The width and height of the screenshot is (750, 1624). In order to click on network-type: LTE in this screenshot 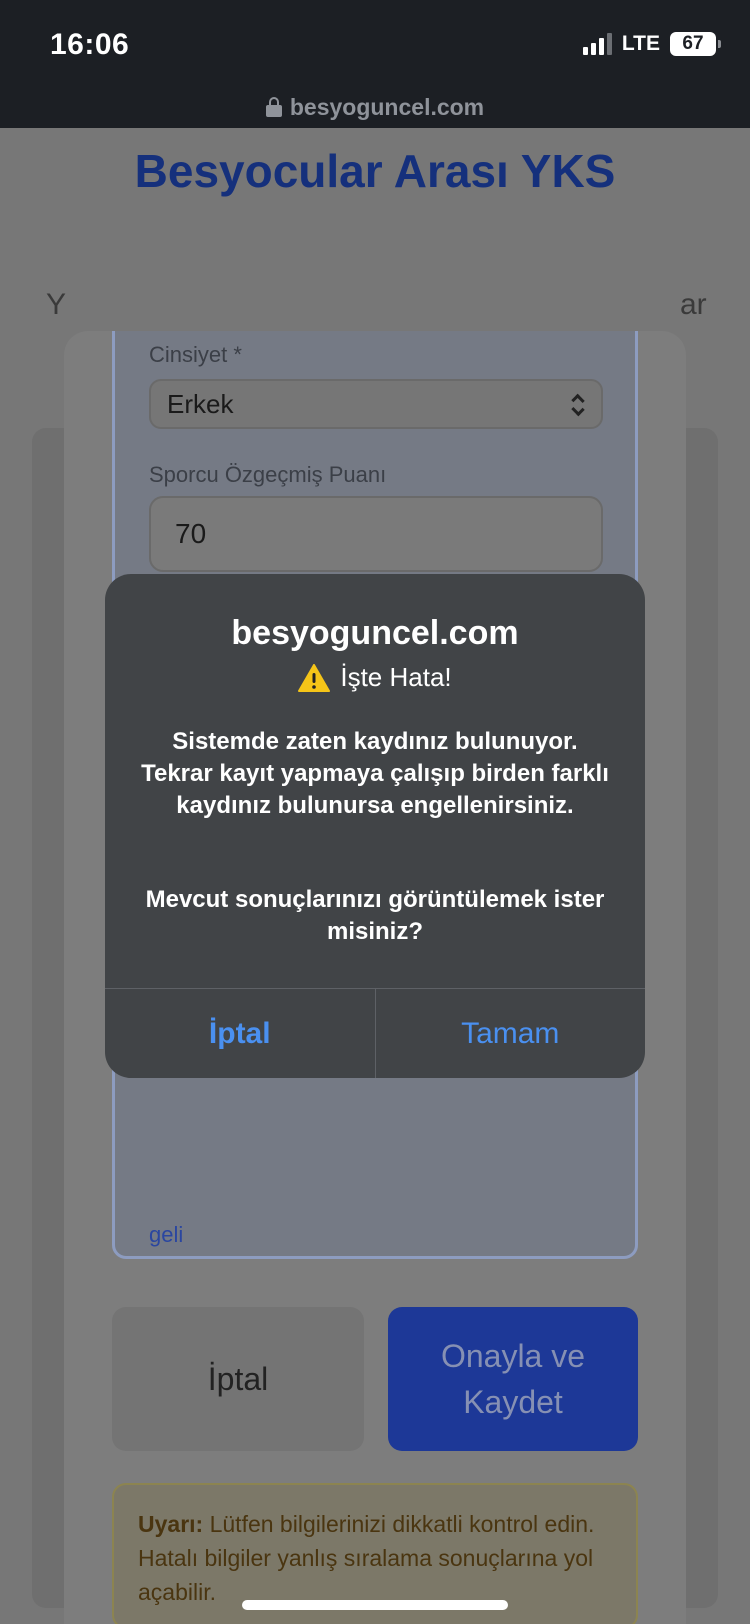, I will do `click(640, 43)`.